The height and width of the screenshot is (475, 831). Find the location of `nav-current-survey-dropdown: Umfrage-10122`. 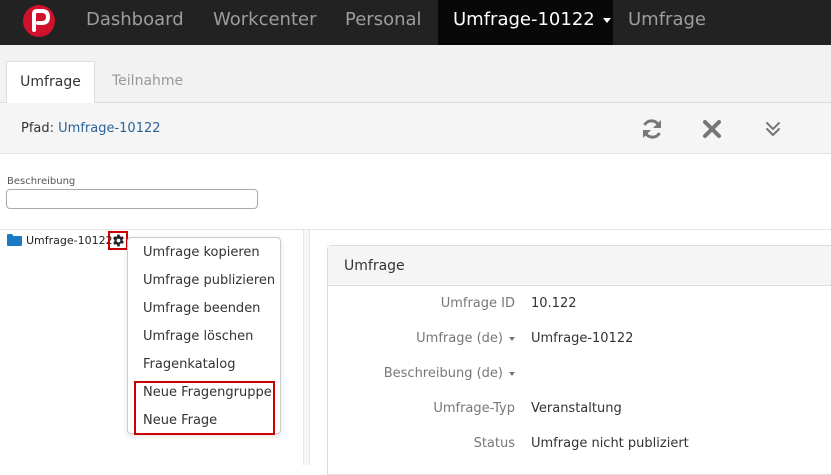

nav-current-survey-dropdown: Umfrage-10122 is located at coordinates (525, 22).